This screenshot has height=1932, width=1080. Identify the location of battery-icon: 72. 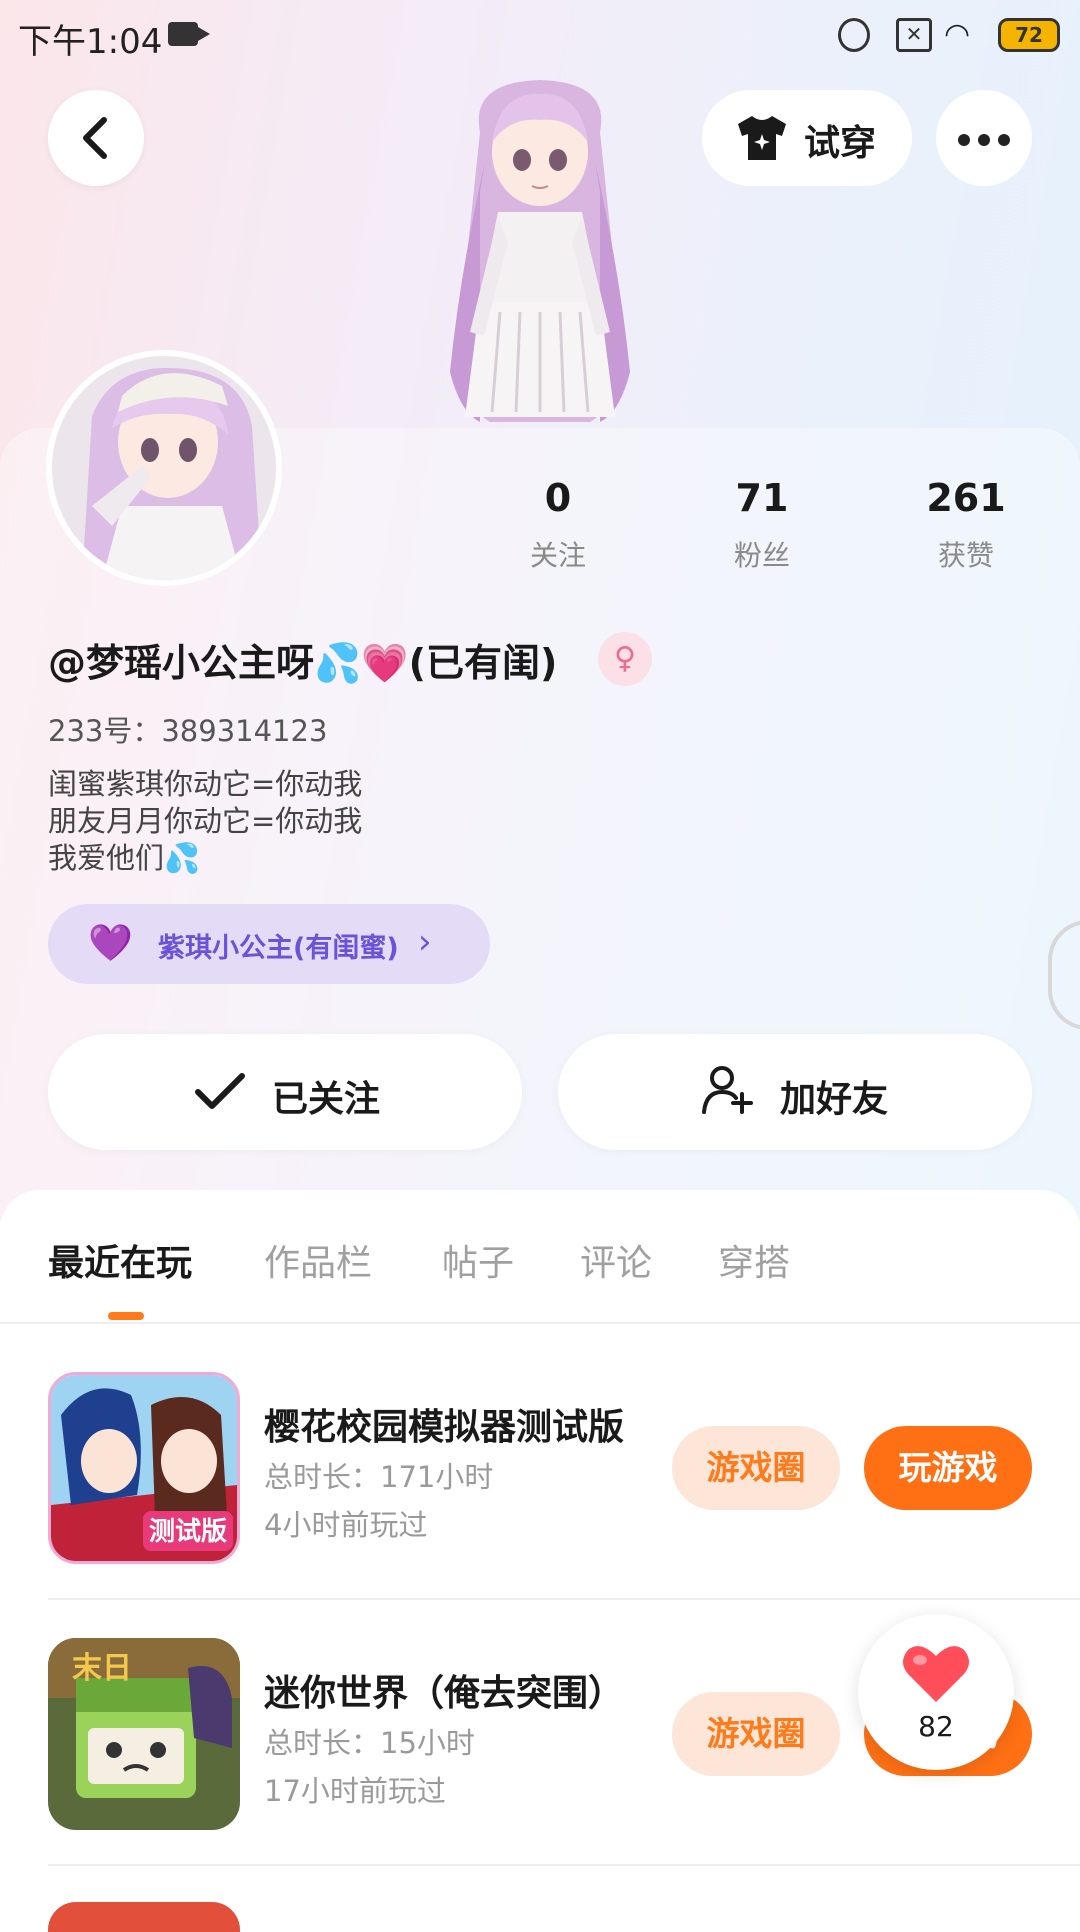
(1029, 35).